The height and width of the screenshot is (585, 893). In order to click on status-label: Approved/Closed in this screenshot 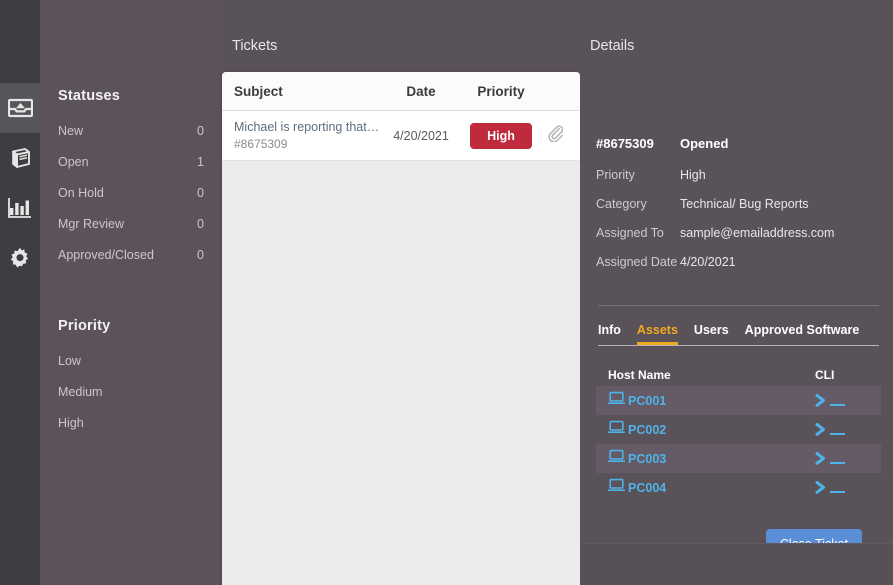, I will do `click(106, 254)`.